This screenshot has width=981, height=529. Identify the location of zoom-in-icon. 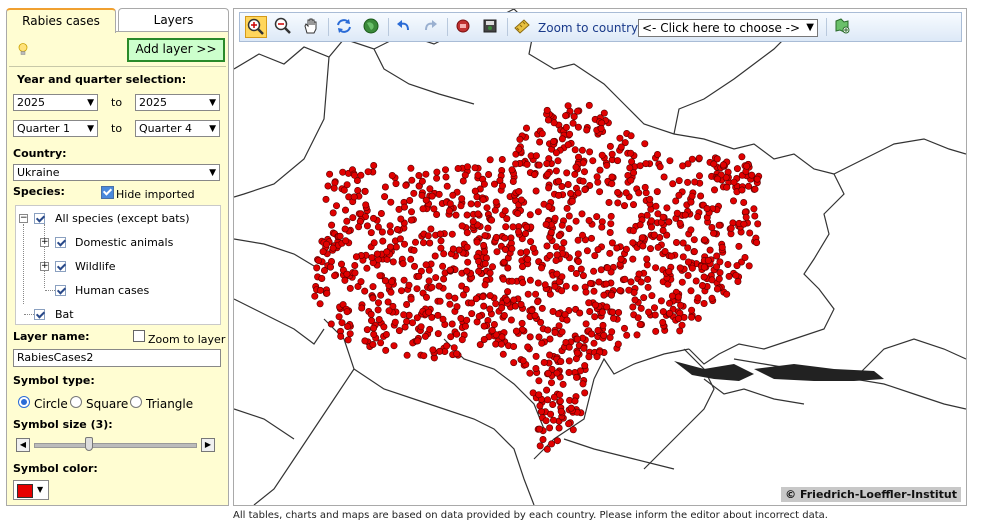
(256, 27).